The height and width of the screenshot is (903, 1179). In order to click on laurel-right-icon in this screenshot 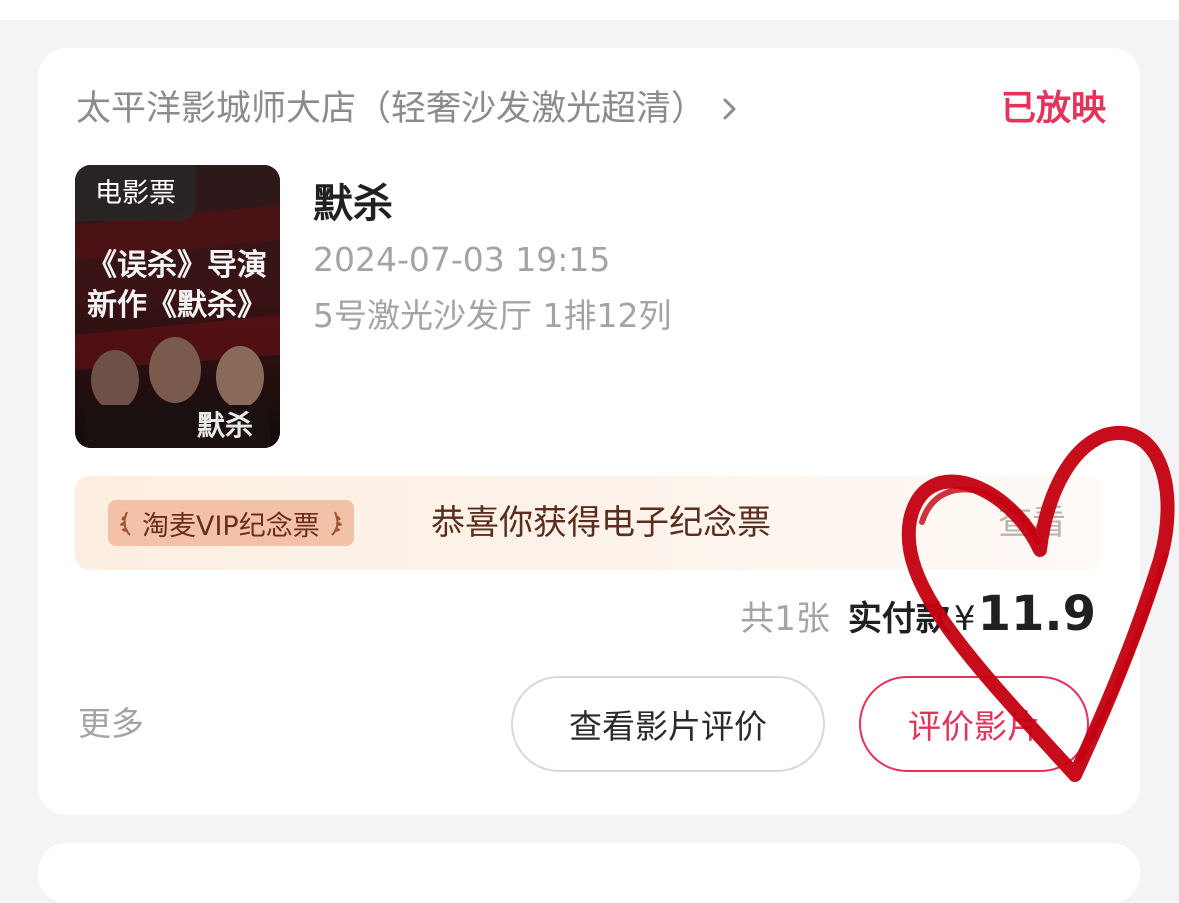, I will do `click(335, 523)`.